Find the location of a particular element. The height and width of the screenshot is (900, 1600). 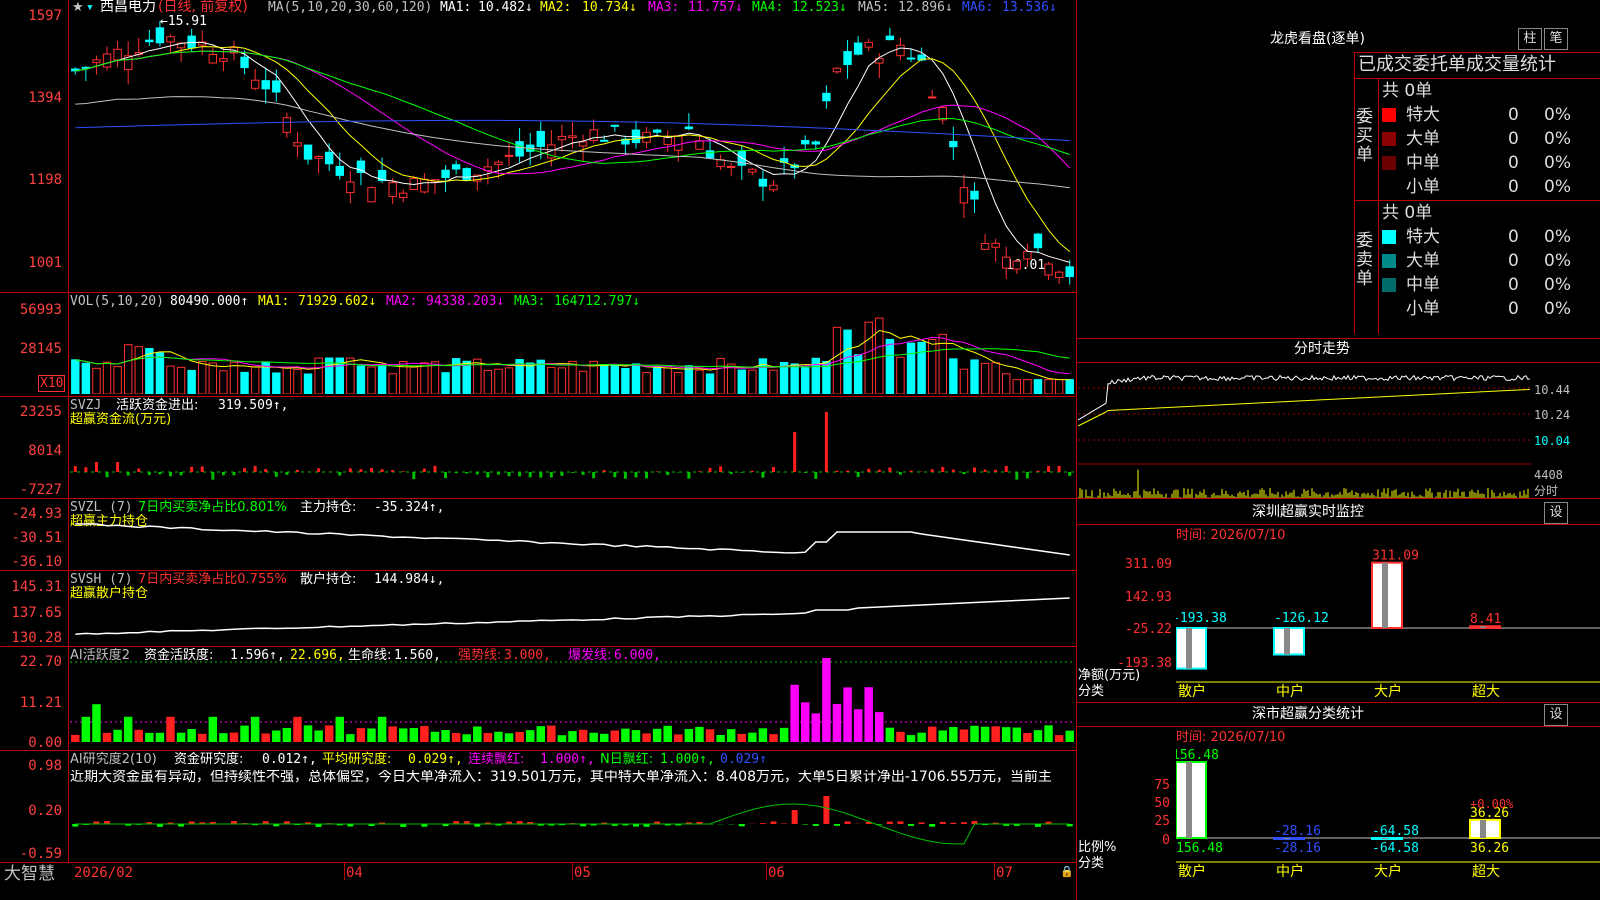

y-label: 56993 is located at coordinates (40, 310).